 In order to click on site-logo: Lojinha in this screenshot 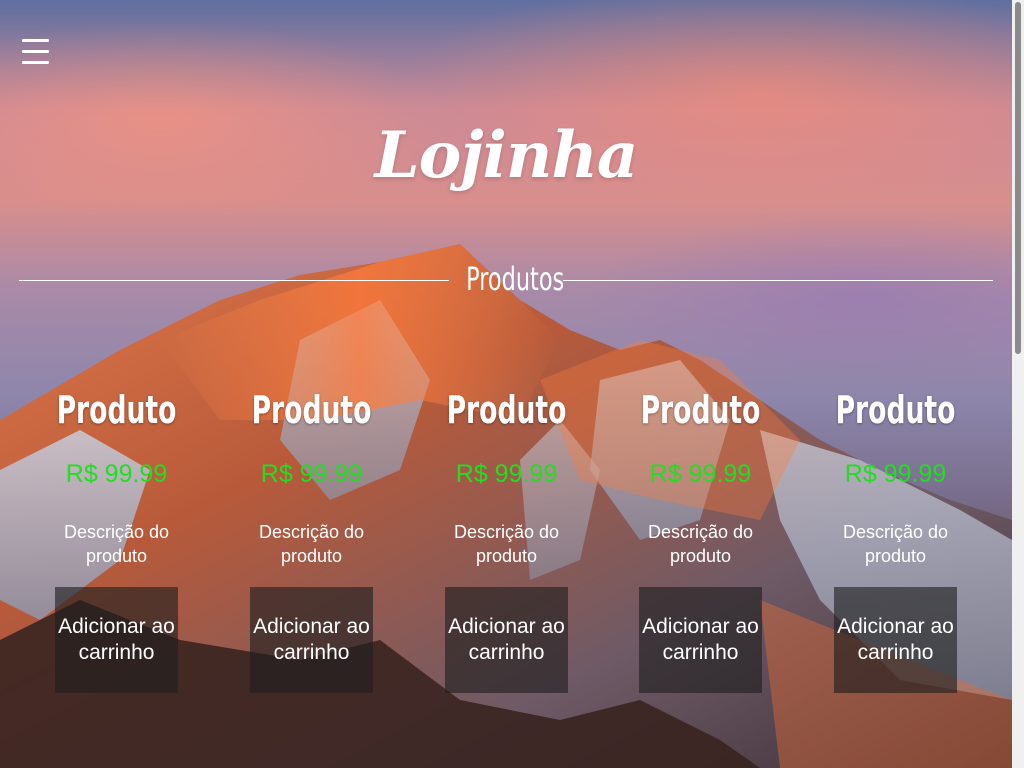, I will do `click(506, 155)`.